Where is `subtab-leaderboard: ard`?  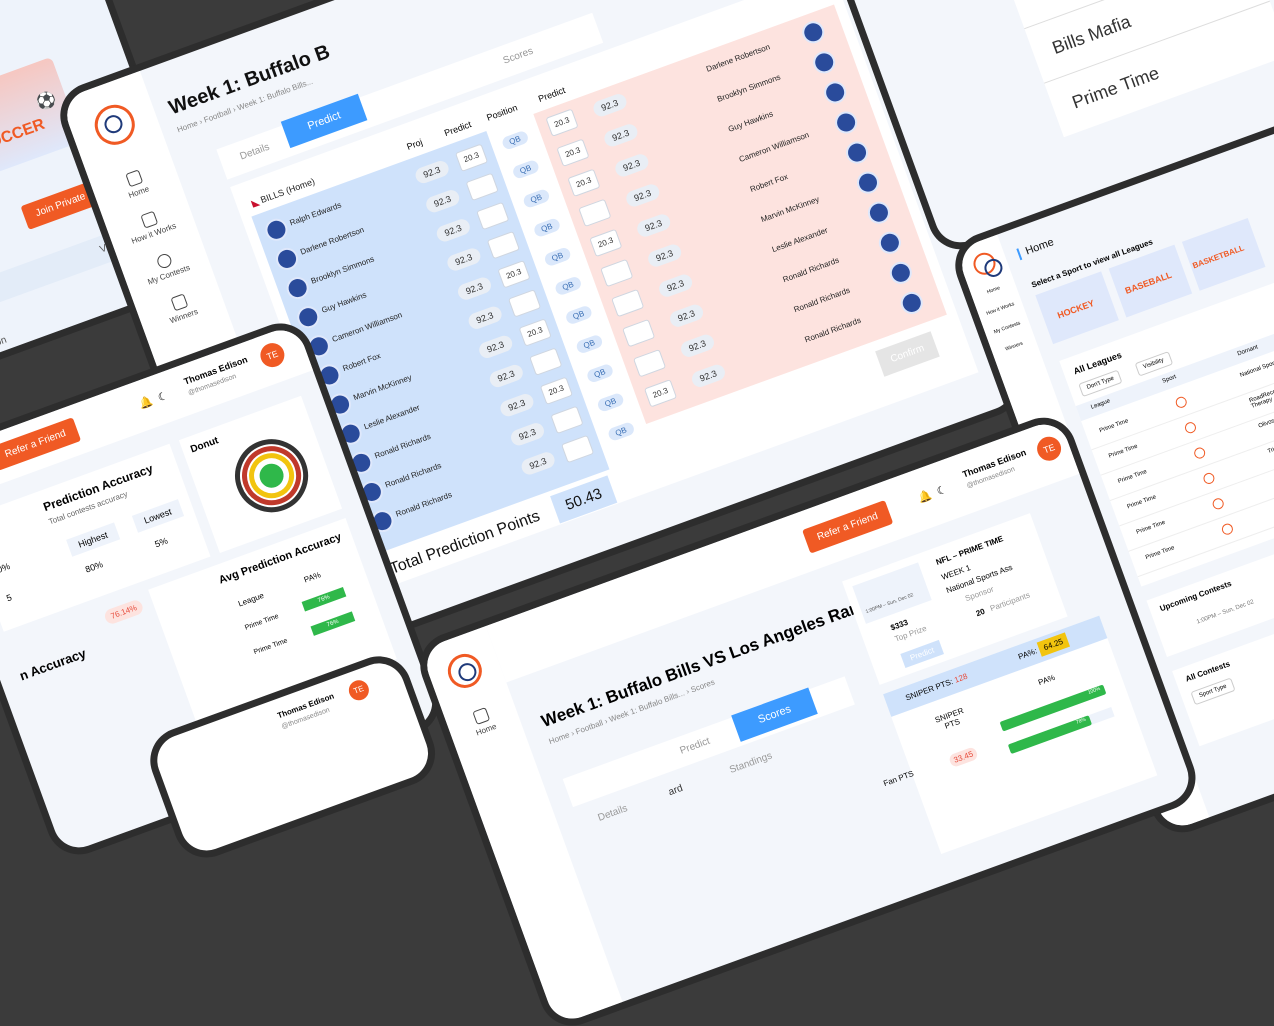 subtab-leaderboard: ard is located at coordinates (675, 790).